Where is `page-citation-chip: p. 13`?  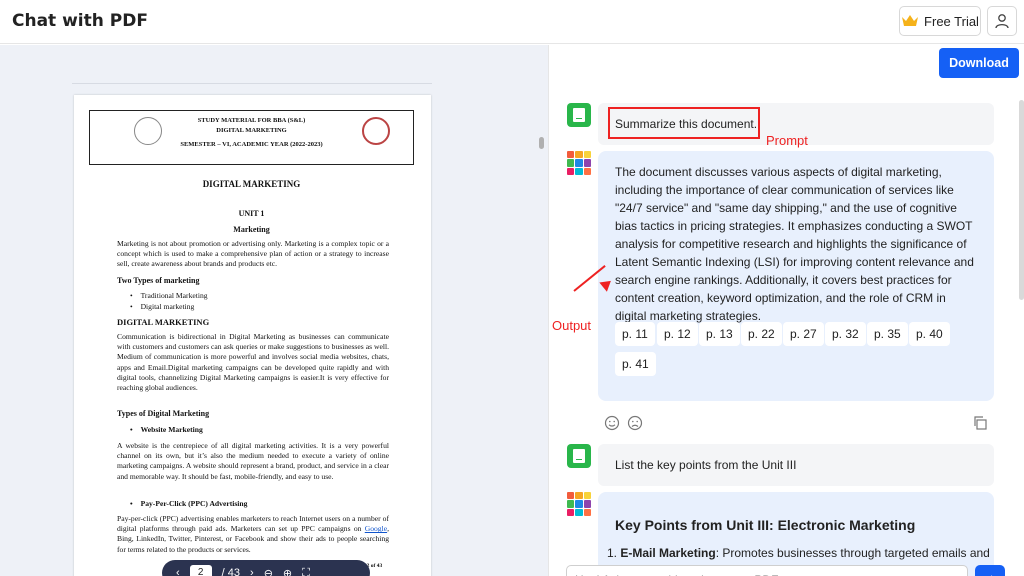
page-citation-chip: p. 13 is located at coordinates (719, 334).